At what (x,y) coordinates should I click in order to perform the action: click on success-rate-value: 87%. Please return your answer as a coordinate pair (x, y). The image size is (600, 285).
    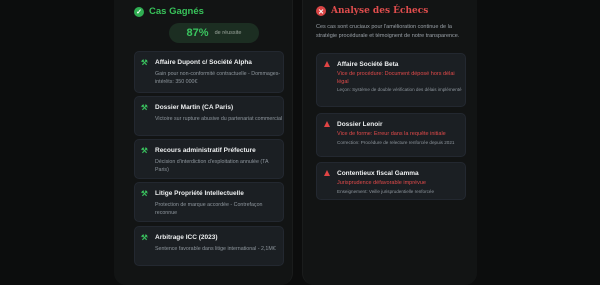
    Looking at the image, I should click on (197, 33).